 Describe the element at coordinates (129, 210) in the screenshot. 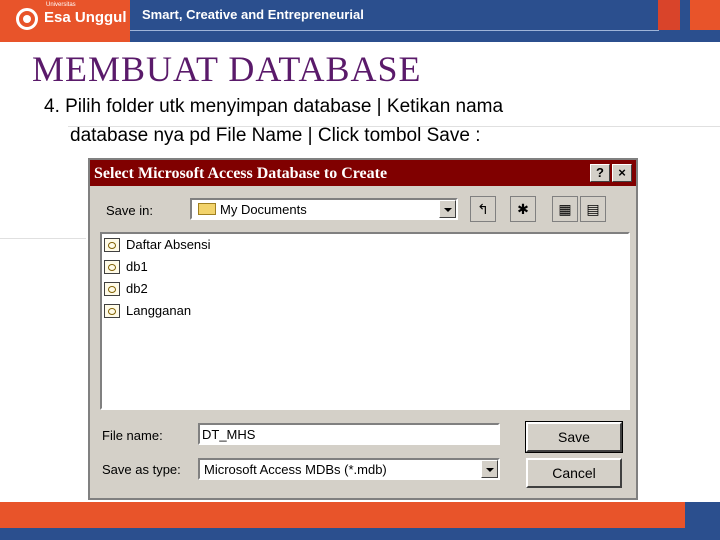

I see `save-in-label: Save in:` at that location.